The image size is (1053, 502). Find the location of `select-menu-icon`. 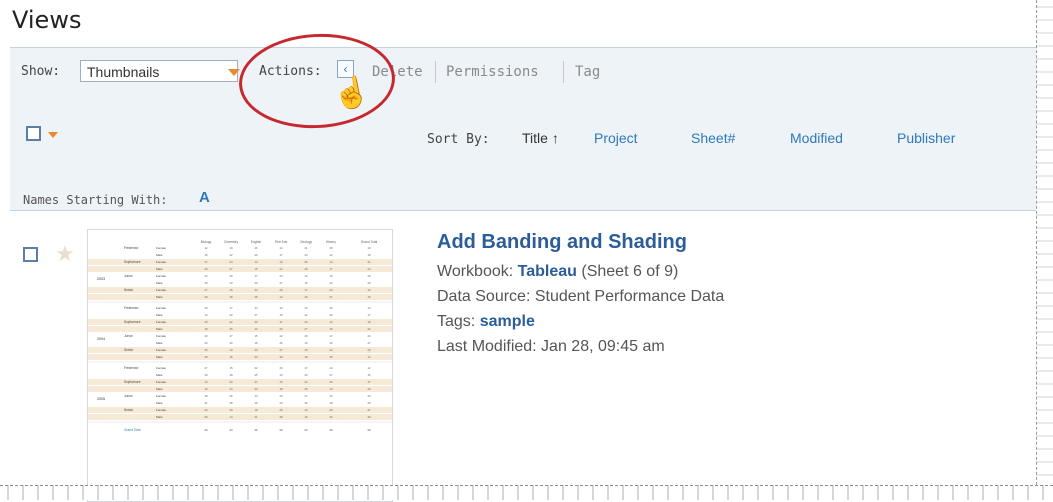

select-menu-icon is located at coordinates (53, 135).